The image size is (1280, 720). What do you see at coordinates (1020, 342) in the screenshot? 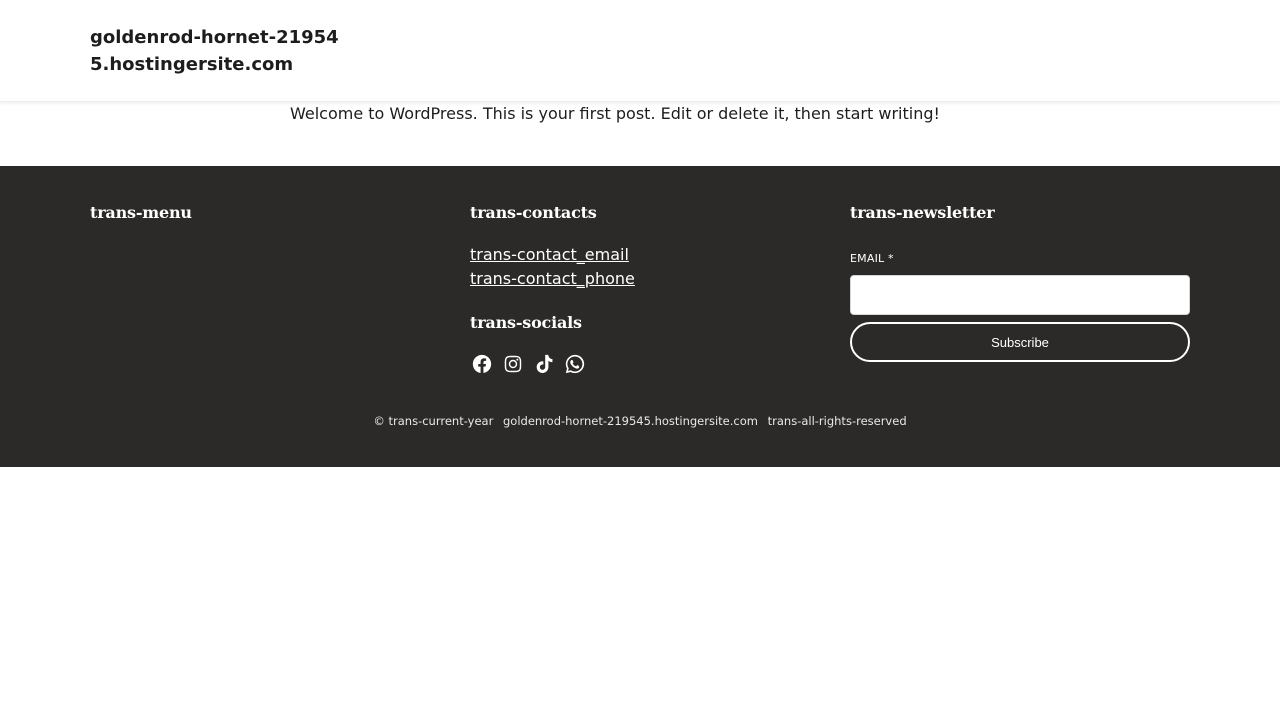
I see `subscribe-button: Subscribe` at bounding box center [1020, 342].